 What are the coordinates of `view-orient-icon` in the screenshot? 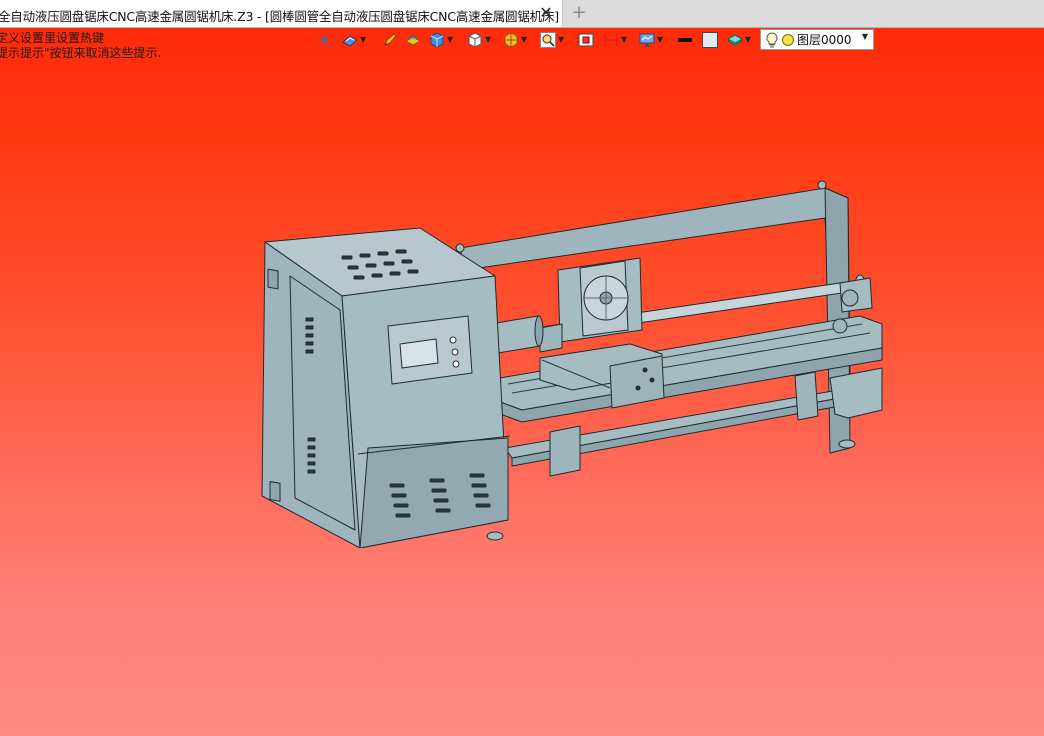 It's located at (350, 41).